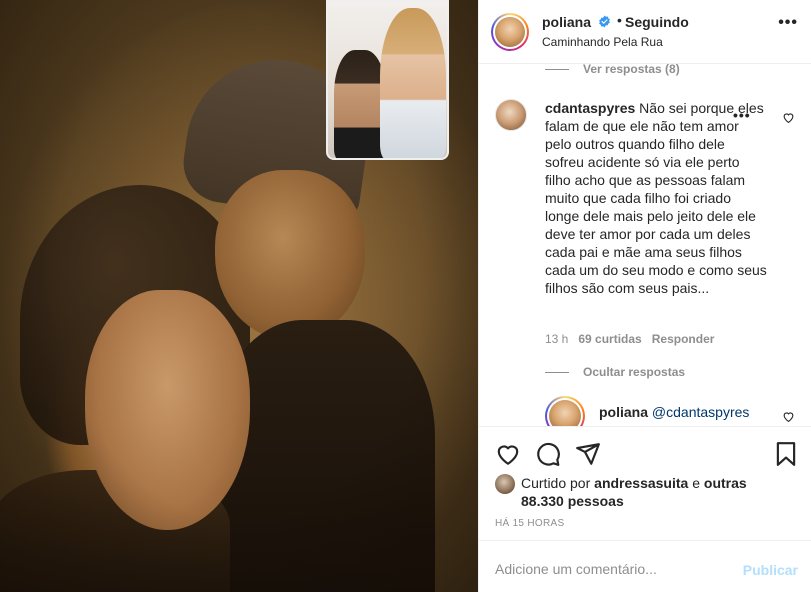 The height and width of the screenshot is (592, 811). What do you see at coordinates (788, 117) in the screenshot?
I see `comment-like-icon` at bounding box center [788, 117].